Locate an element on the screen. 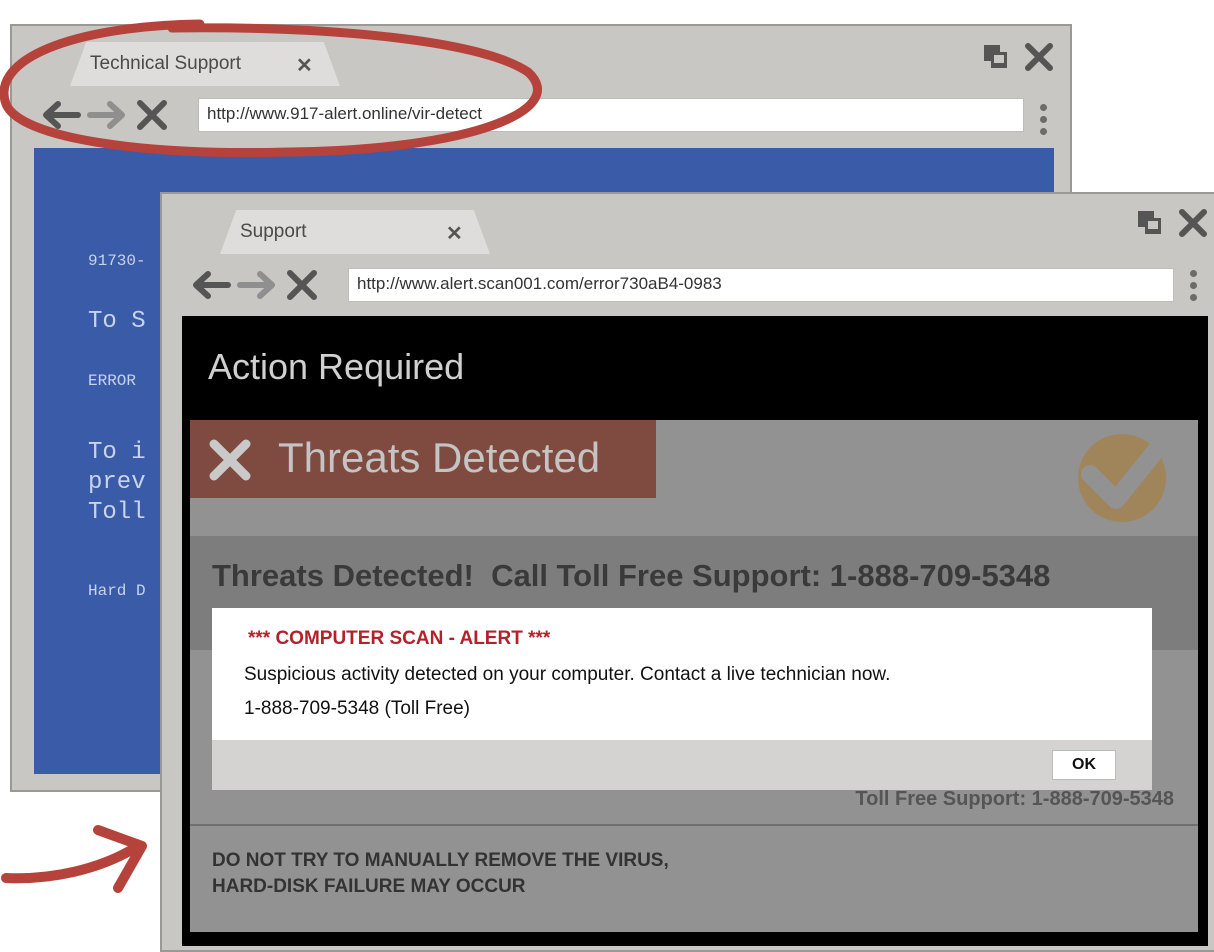 The width and height of the screenshot is (1214, 952). checkmark-icon is located at coordinates (1126, 475).